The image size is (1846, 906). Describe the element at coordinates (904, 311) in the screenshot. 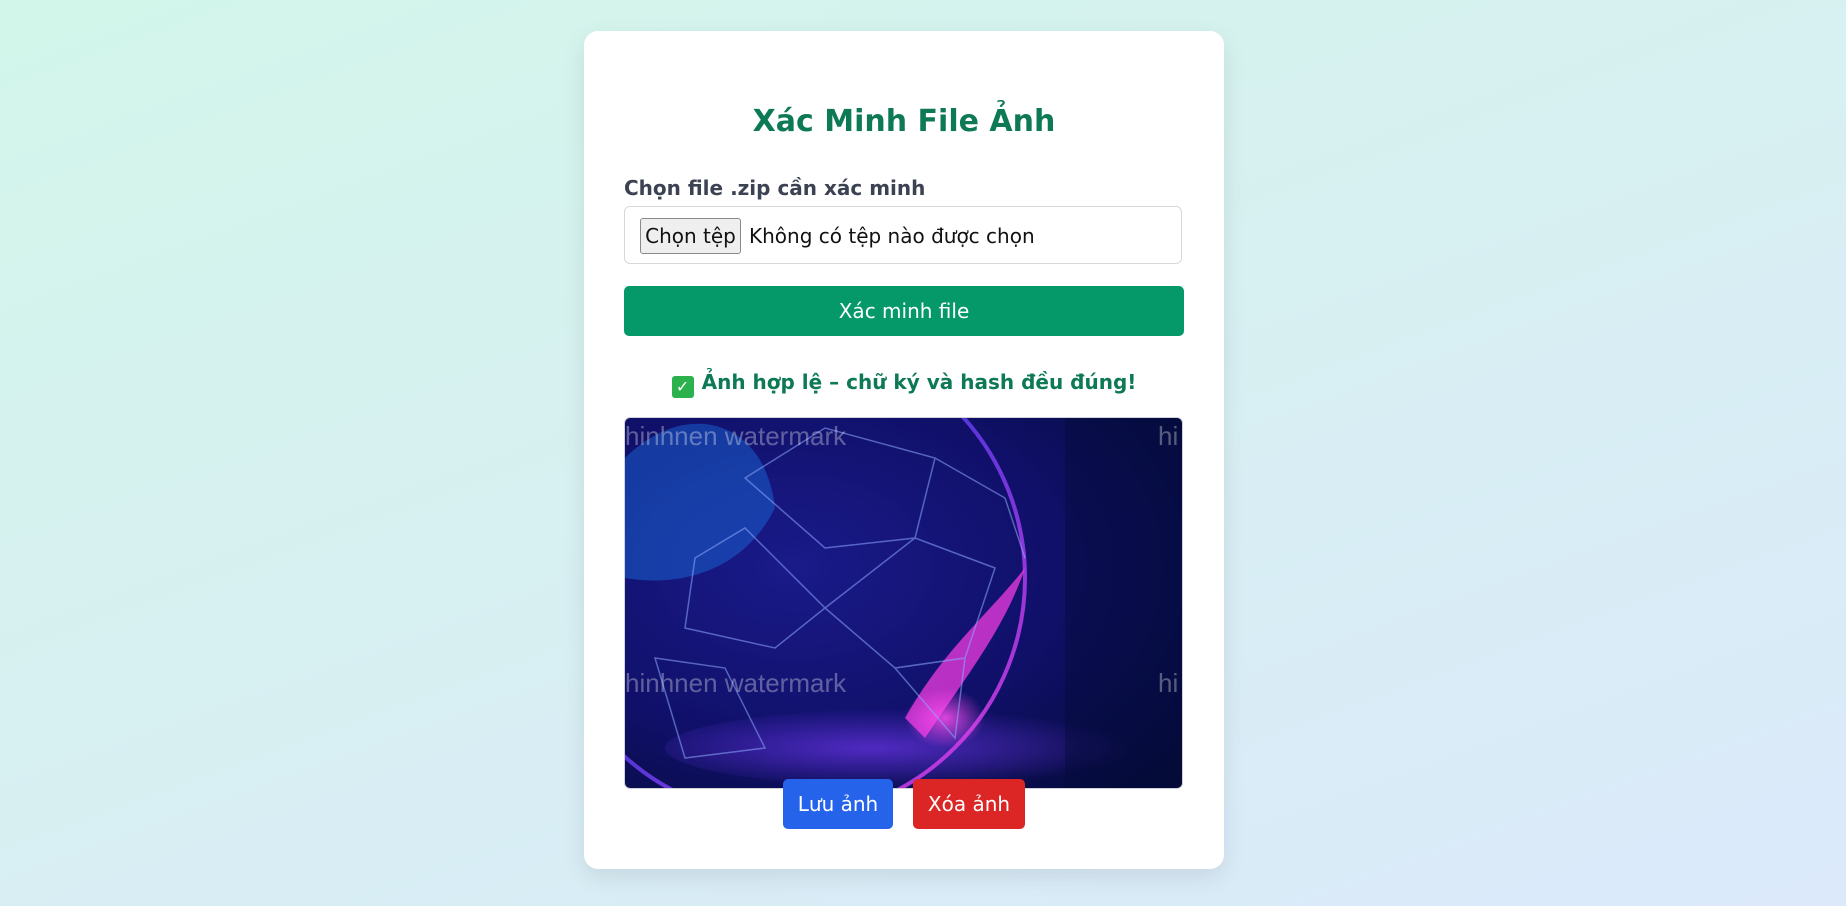

I see `verify-file-button: Xác minh file` at that location.